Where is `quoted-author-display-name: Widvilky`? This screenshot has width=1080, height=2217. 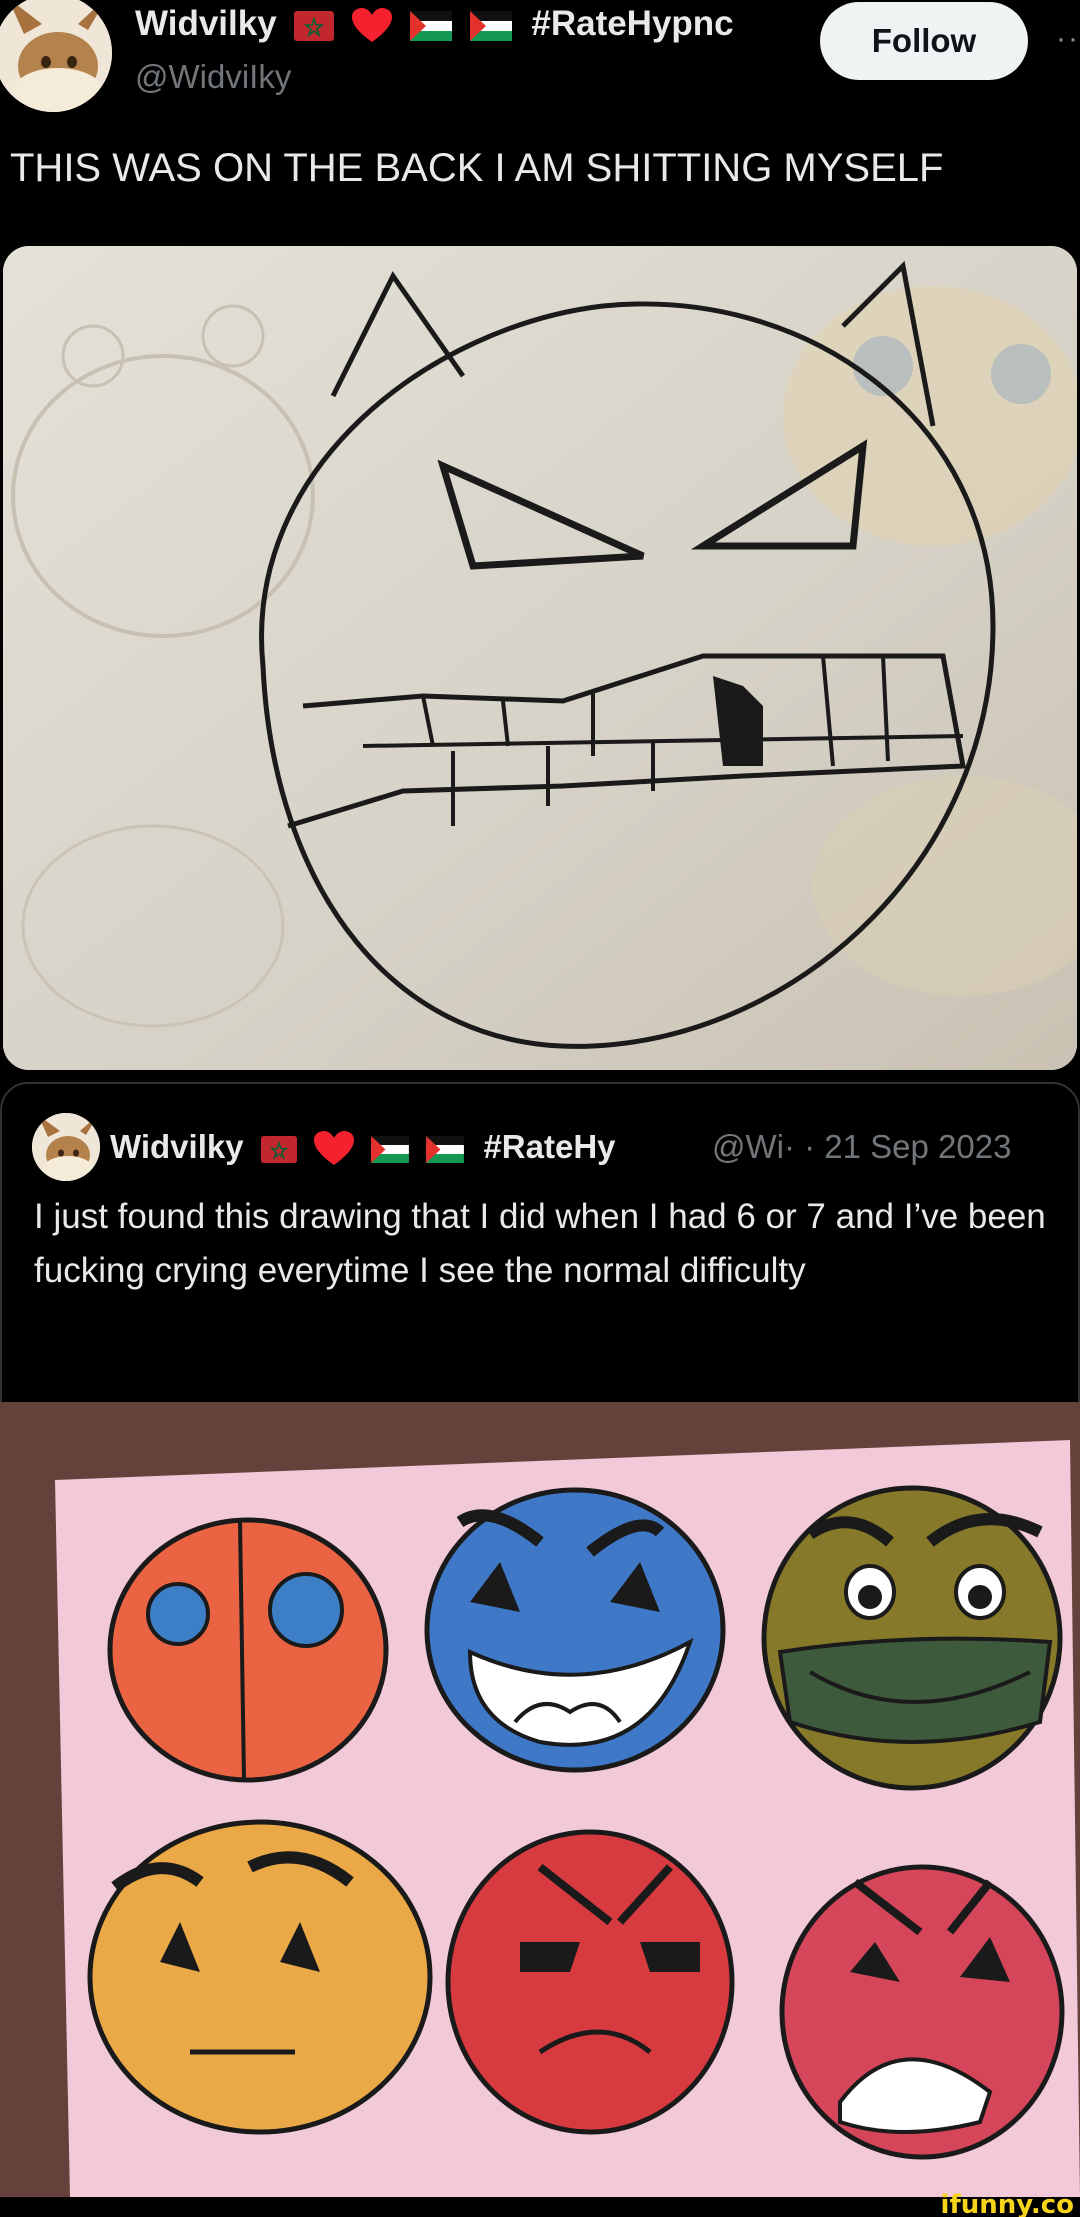 quoted-author-display-name: Widvilky is located at coordinates (177, 1146).